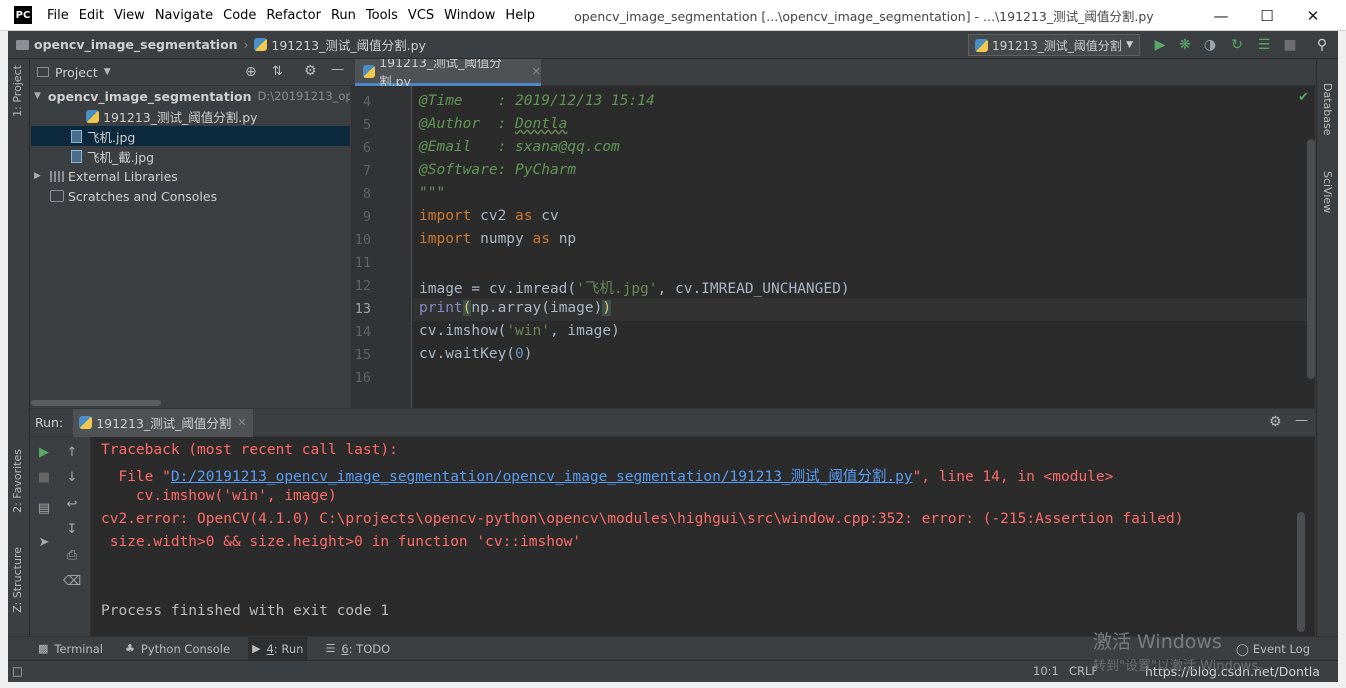  What do you see at coordinates (673, 685) in the screenshot?
I see `window-frame-bottom` at bounding box center [673, 685].